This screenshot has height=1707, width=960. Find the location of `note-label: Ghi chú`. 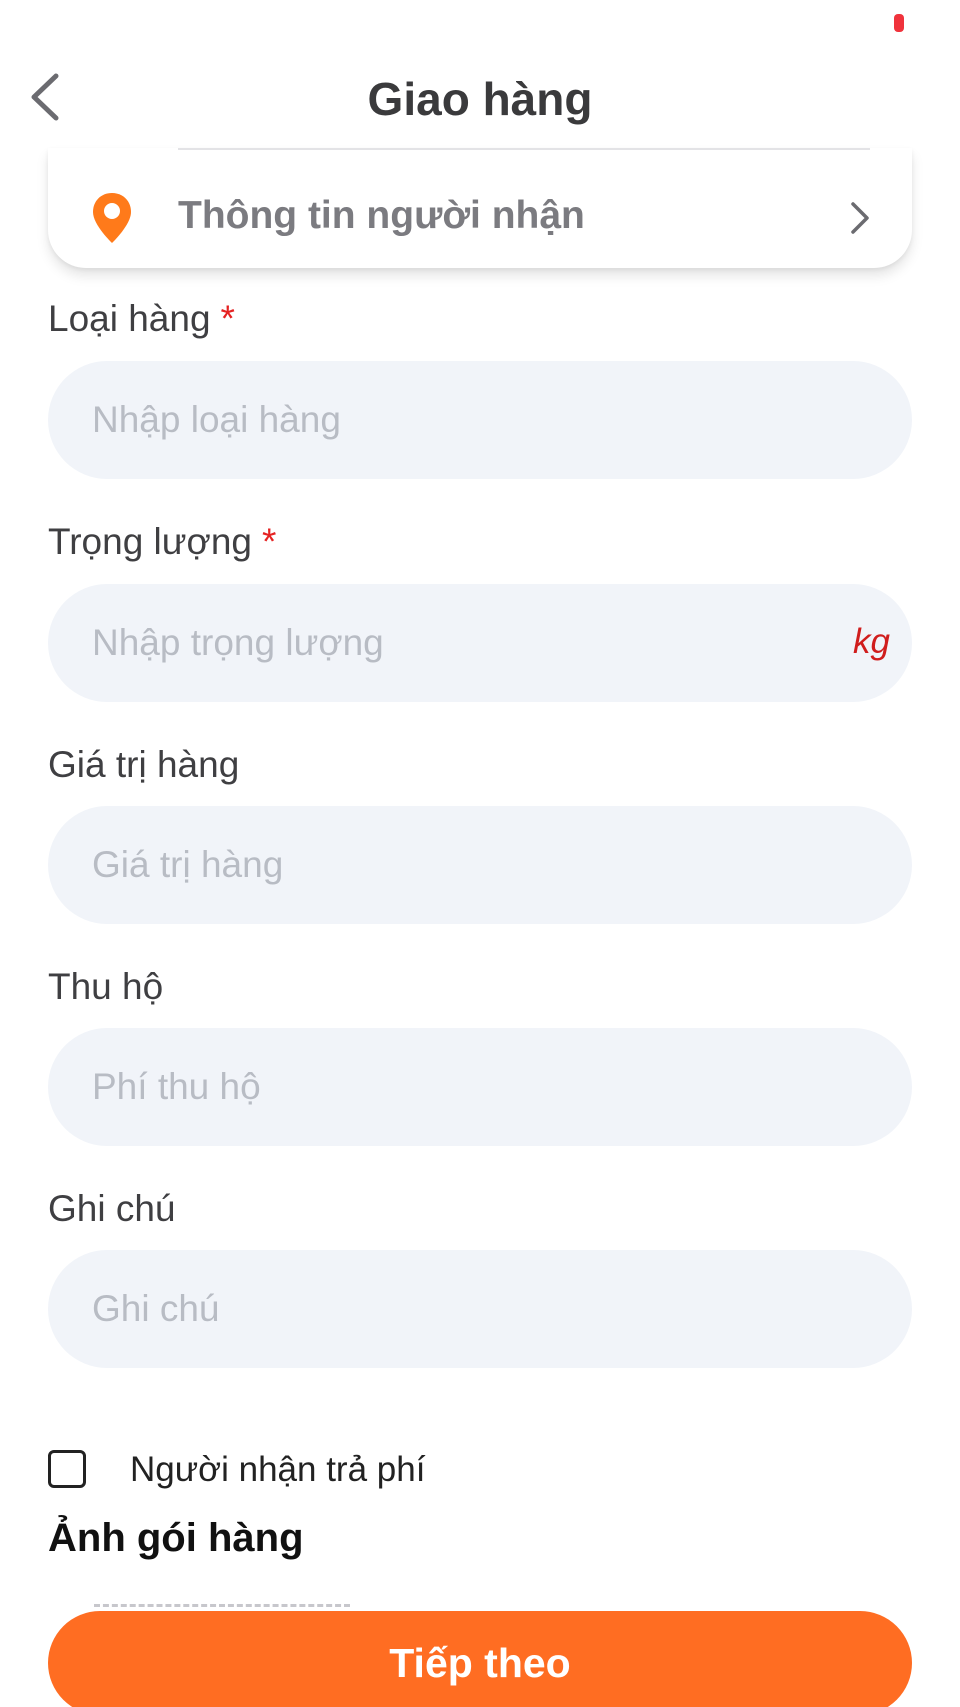

note-label: Ghi chú is located at coordinates (112, 1208).